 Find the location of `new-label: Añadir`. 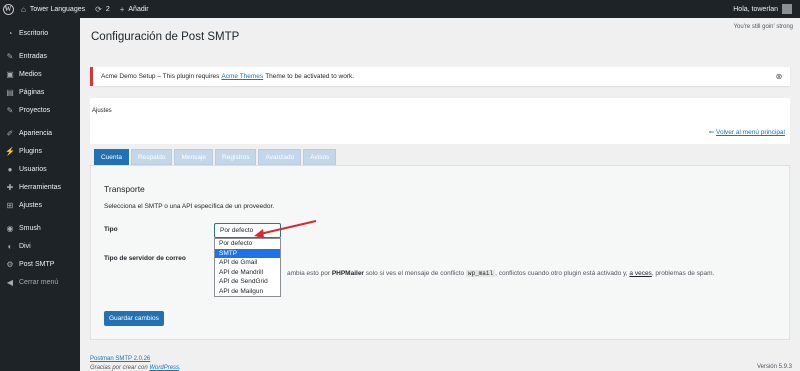

new-label: Añadir is located at coordinates (138, 9).